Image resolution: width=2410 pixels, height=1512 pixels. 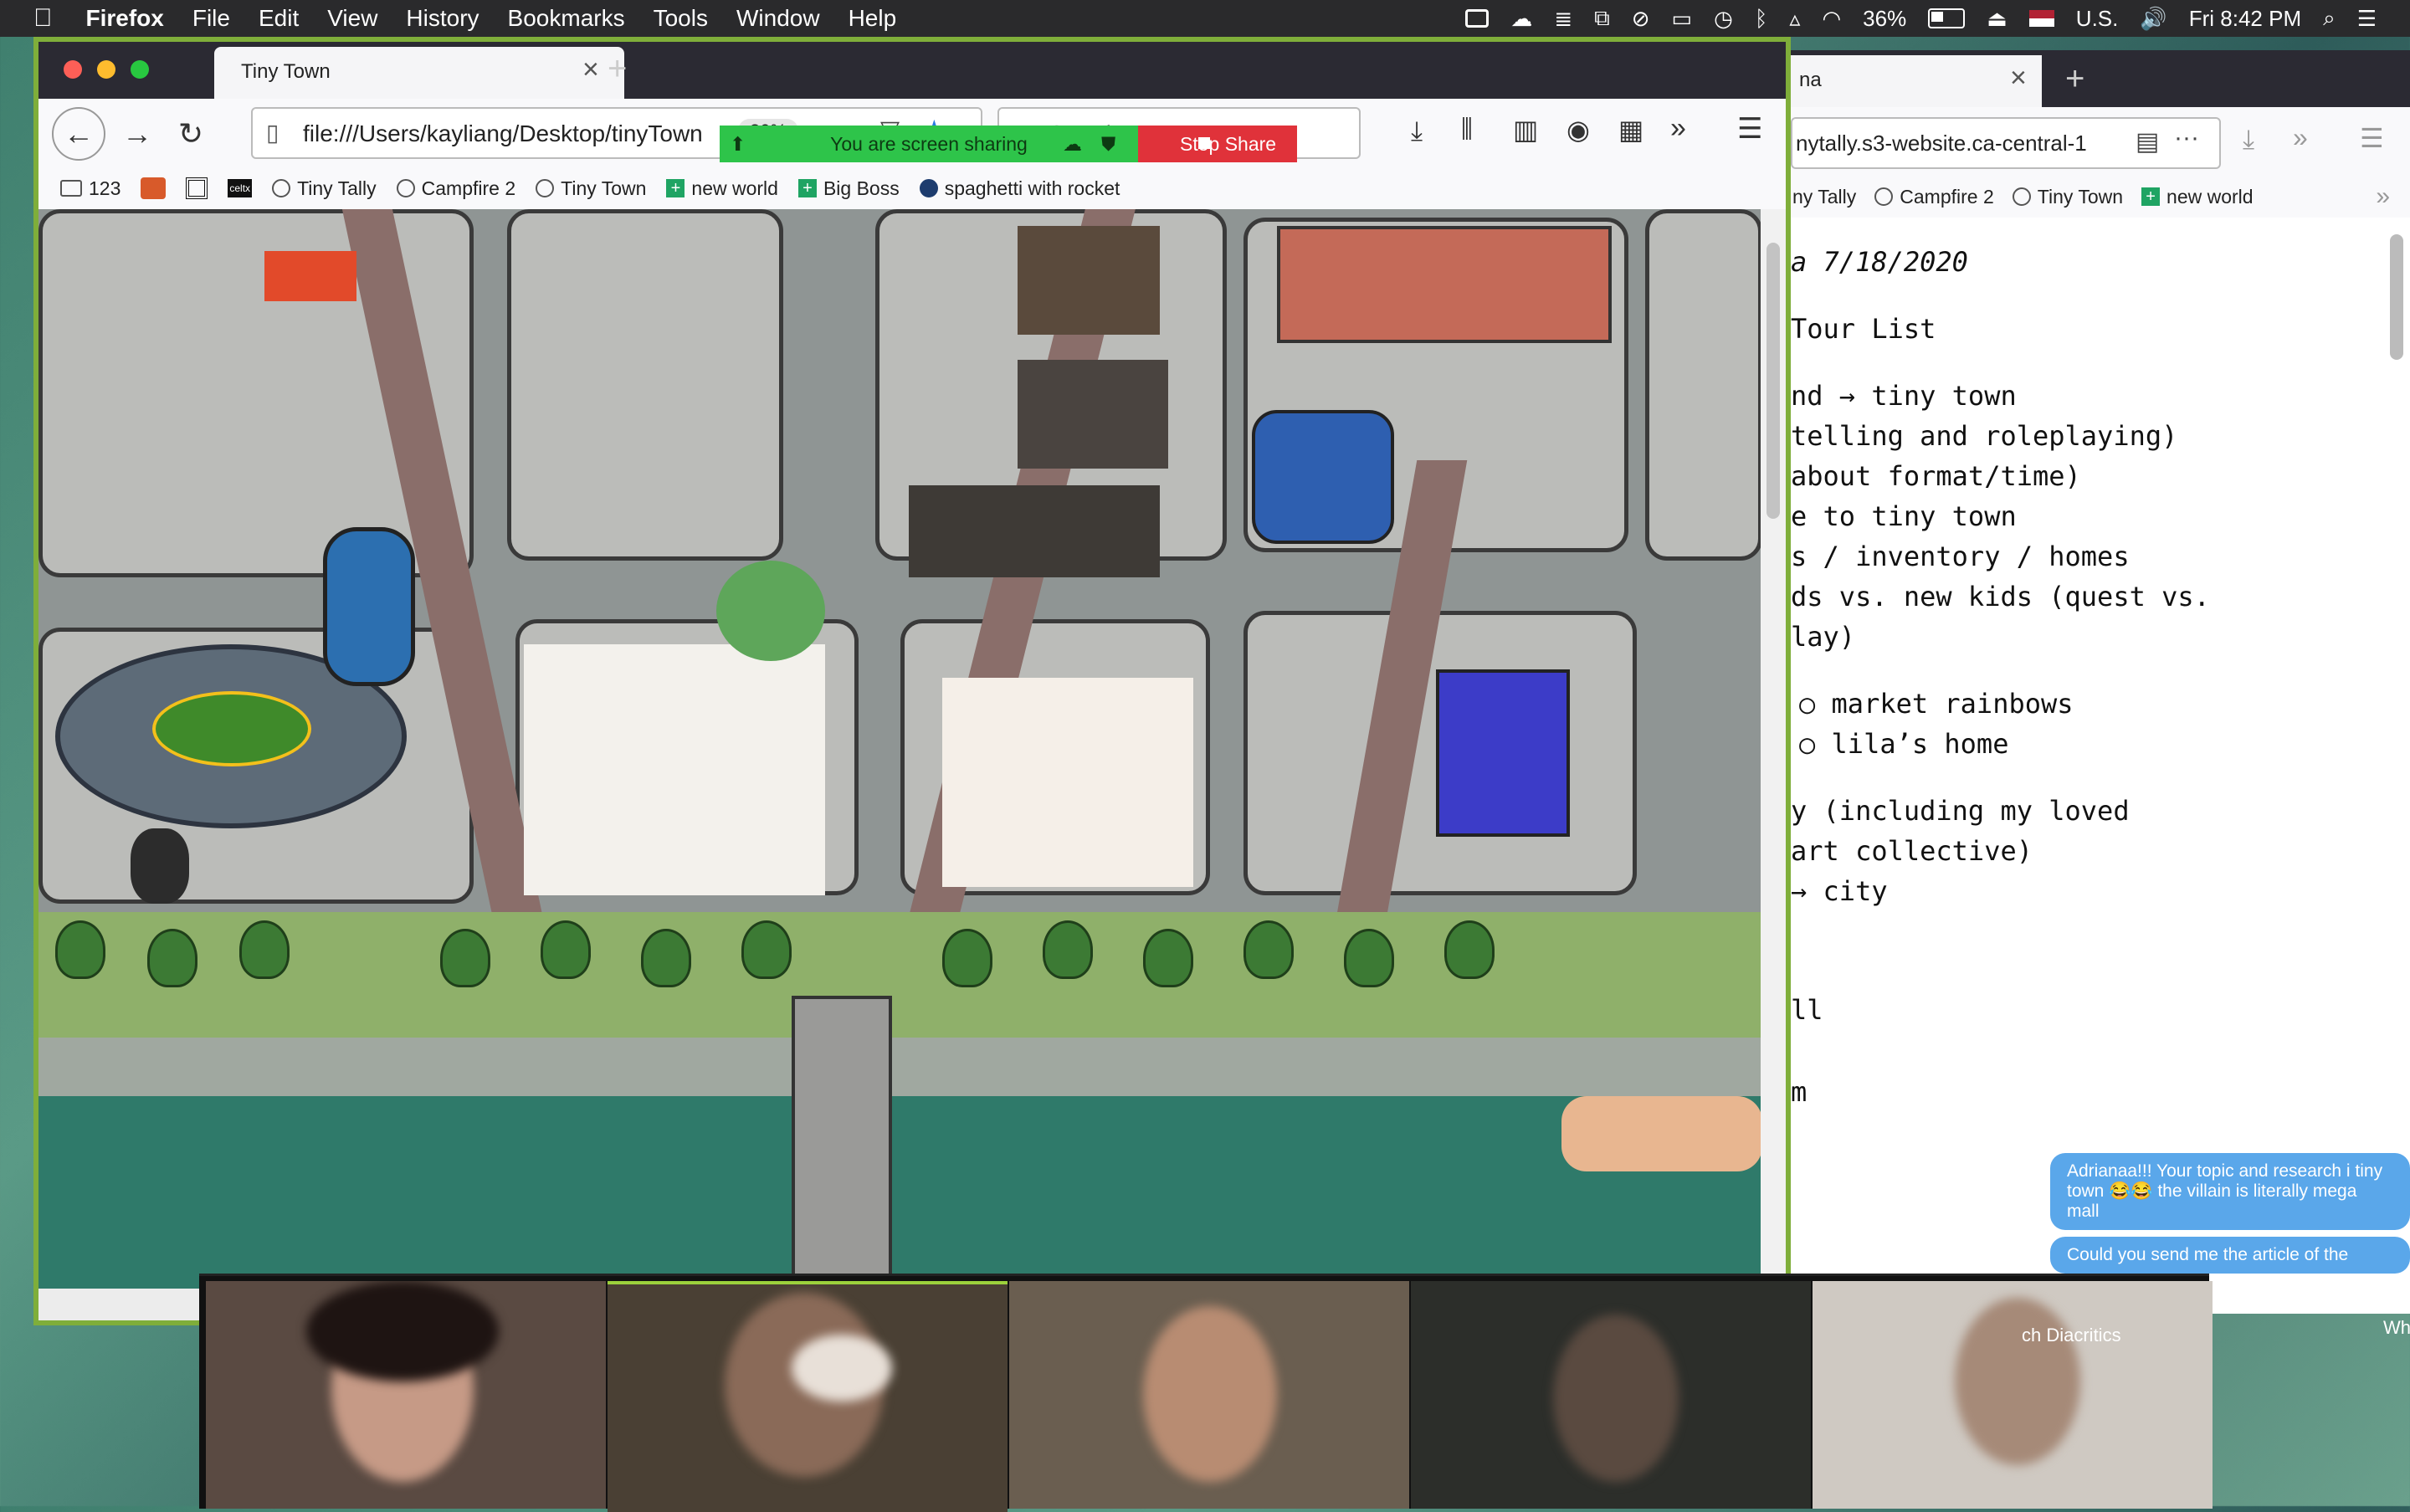 What do you see at coordinates (2153, 19) in the screenshot?
I see `volume-icon: 🔊` at bounding box center [2153, 19].